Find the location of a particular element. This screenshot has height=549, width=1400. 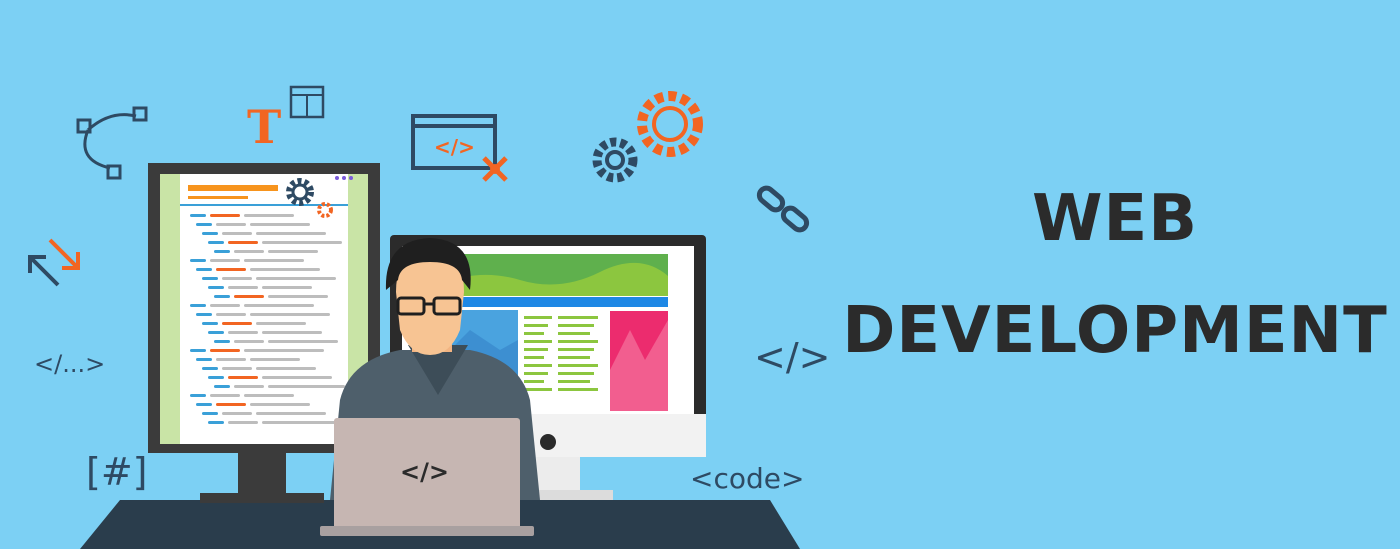

window-code-text: </> is located at coordinates (454, 147).